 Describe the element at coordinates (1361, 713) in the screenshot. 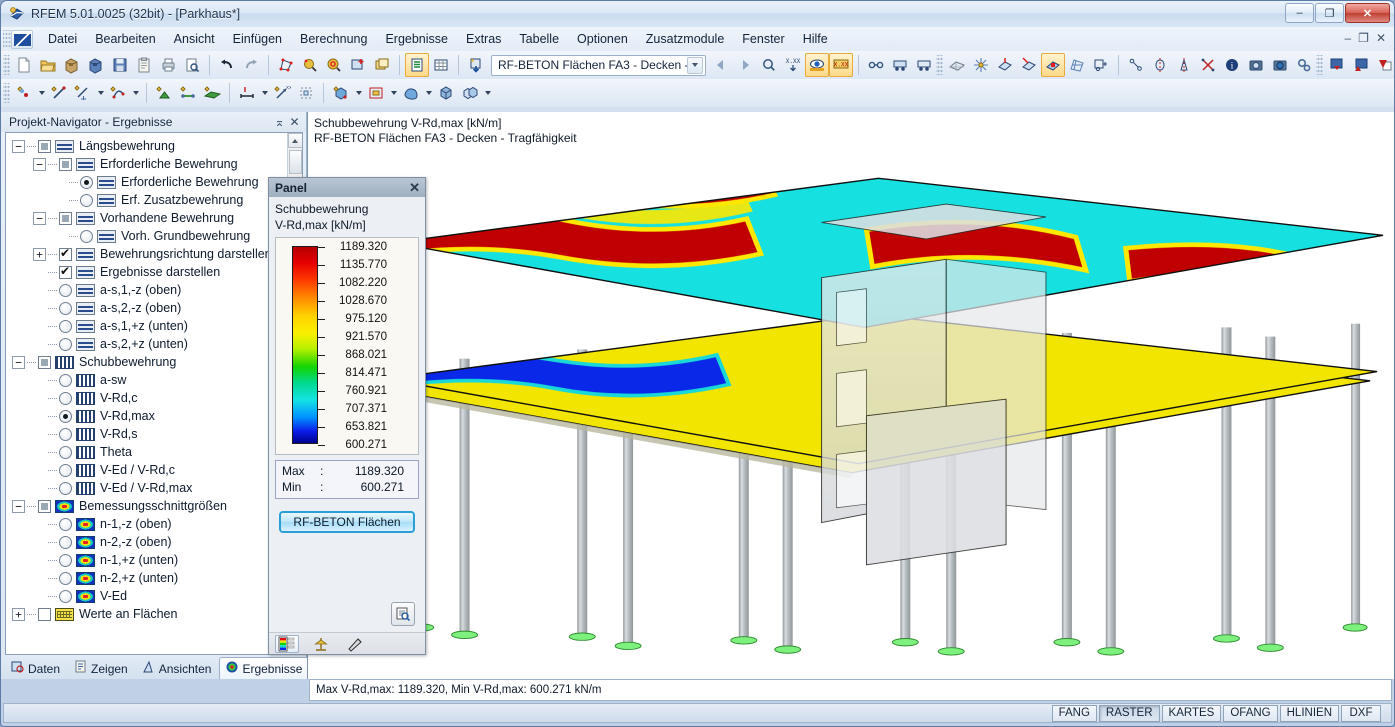

I see `status-cell-dxf: DXF` at that location.